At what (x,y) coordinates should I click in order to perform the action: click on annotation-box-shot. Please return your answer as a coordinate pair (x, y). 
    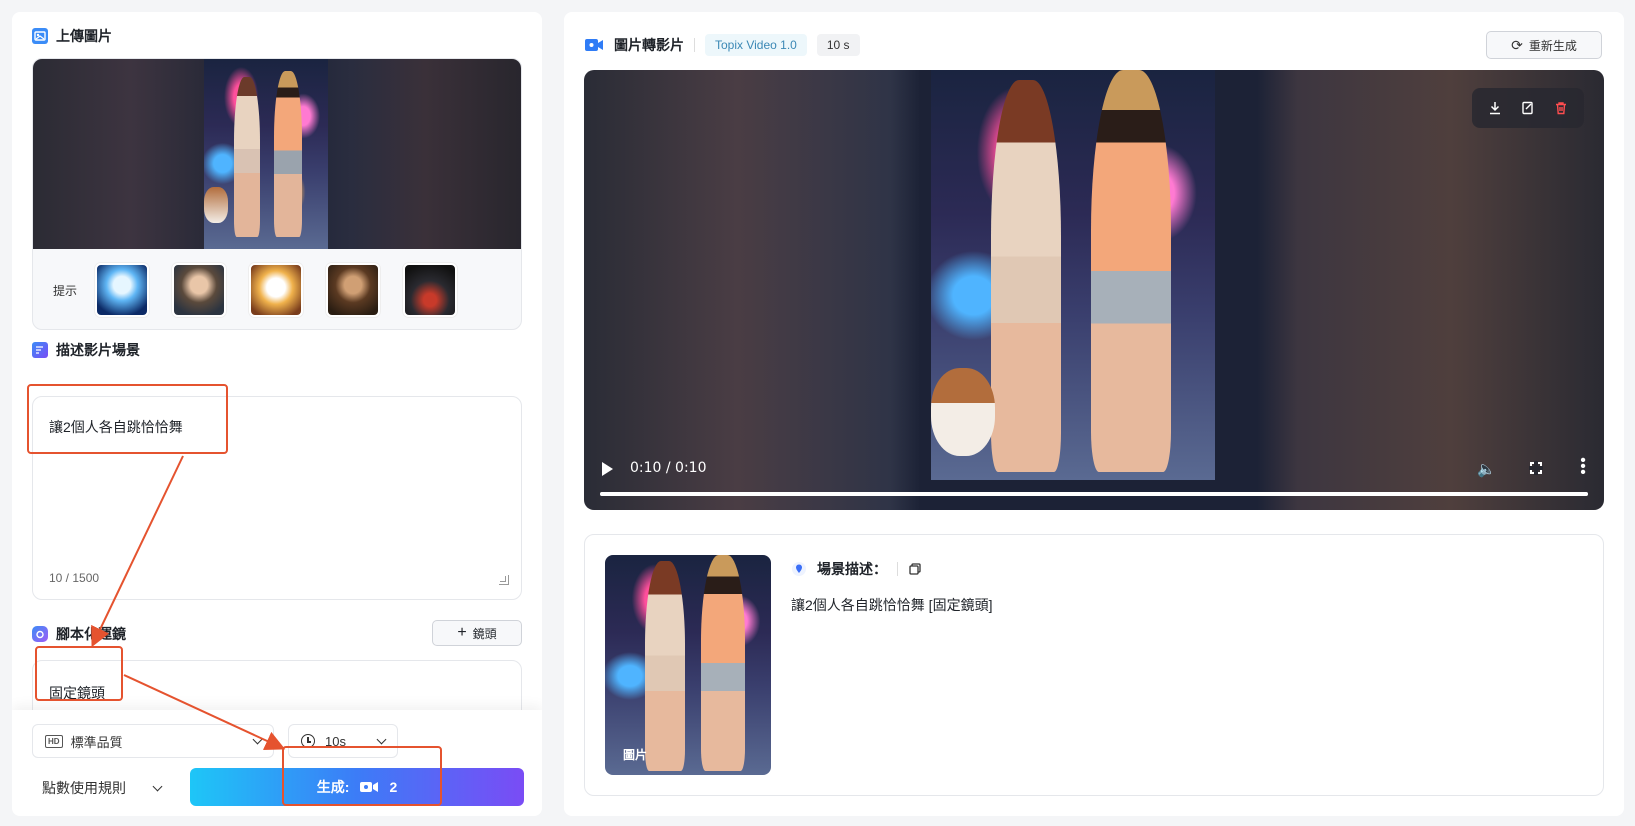
    Looking at the image, I should click on (79, 673).